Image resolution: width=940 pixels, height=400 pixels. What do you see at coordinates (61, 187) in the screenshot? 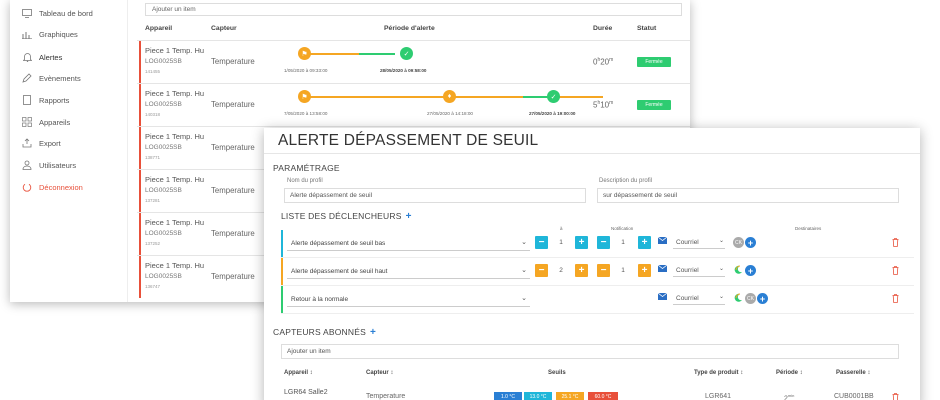
I see `sidebar-item-label: Déconnexion` at bounding box center [61, 187].